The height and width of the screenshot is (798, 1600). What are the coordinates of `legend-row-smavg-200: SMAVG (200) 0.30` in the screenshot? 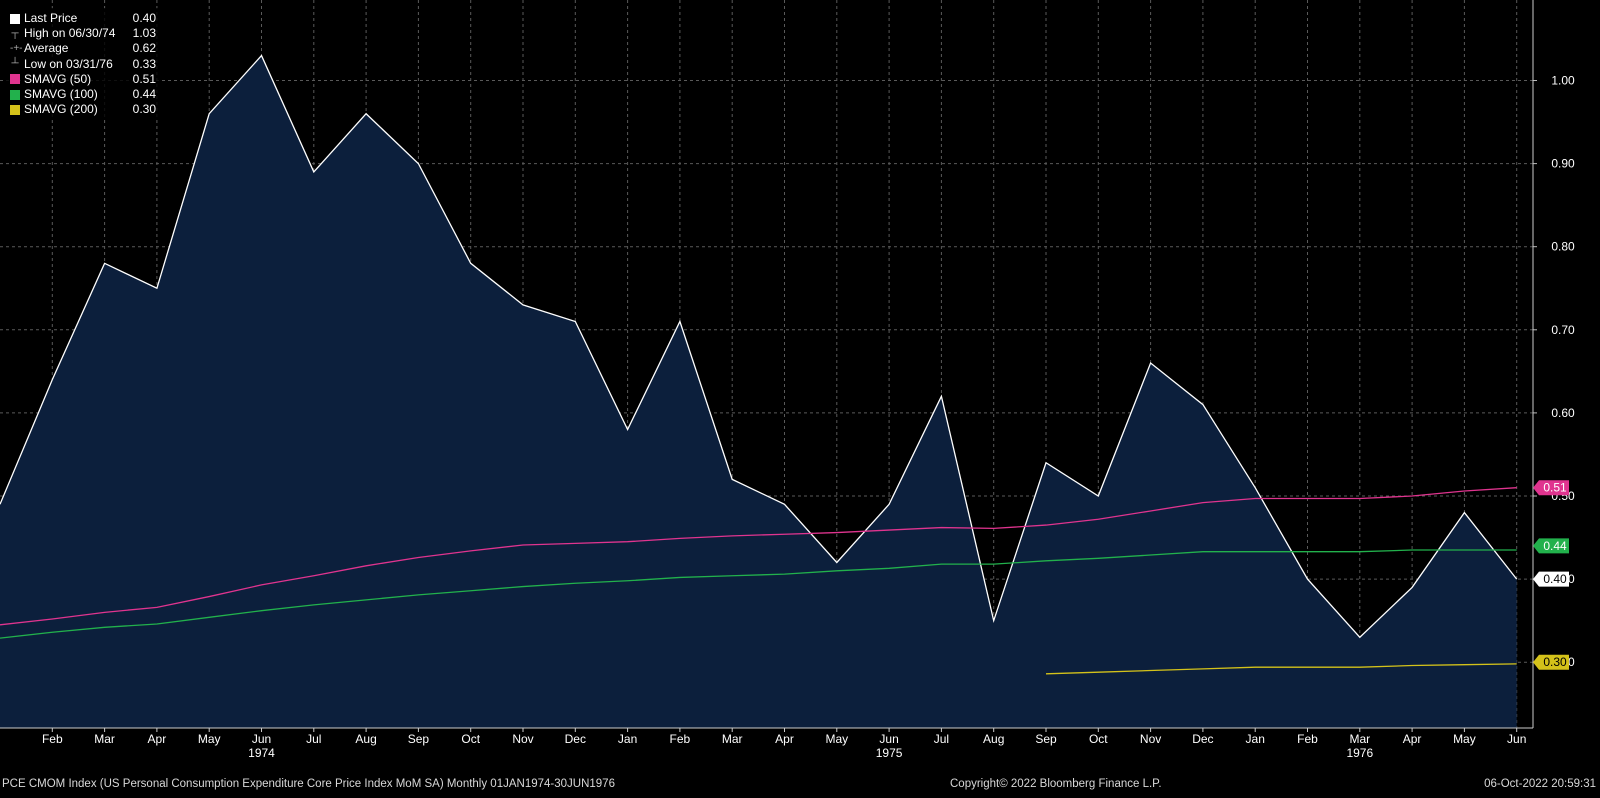 It's located at (83, 109).